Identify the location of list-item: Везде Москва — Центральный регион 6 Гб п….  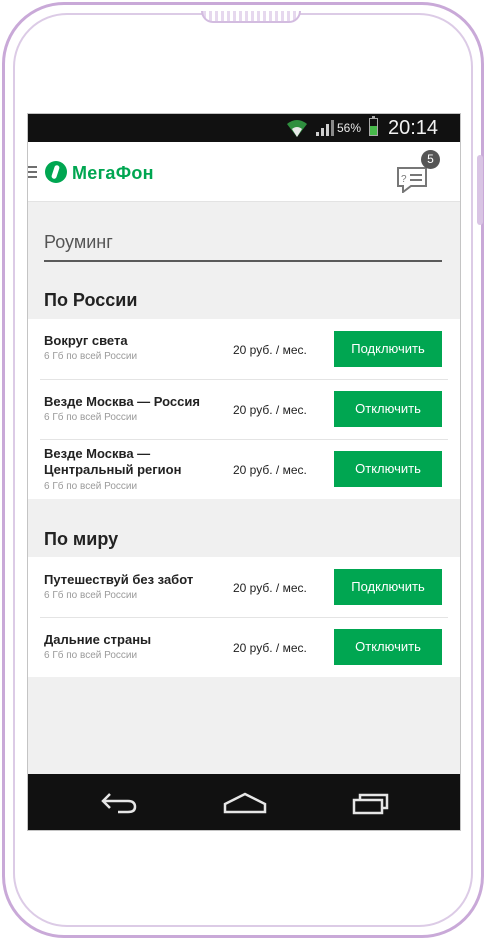
(244, 469).